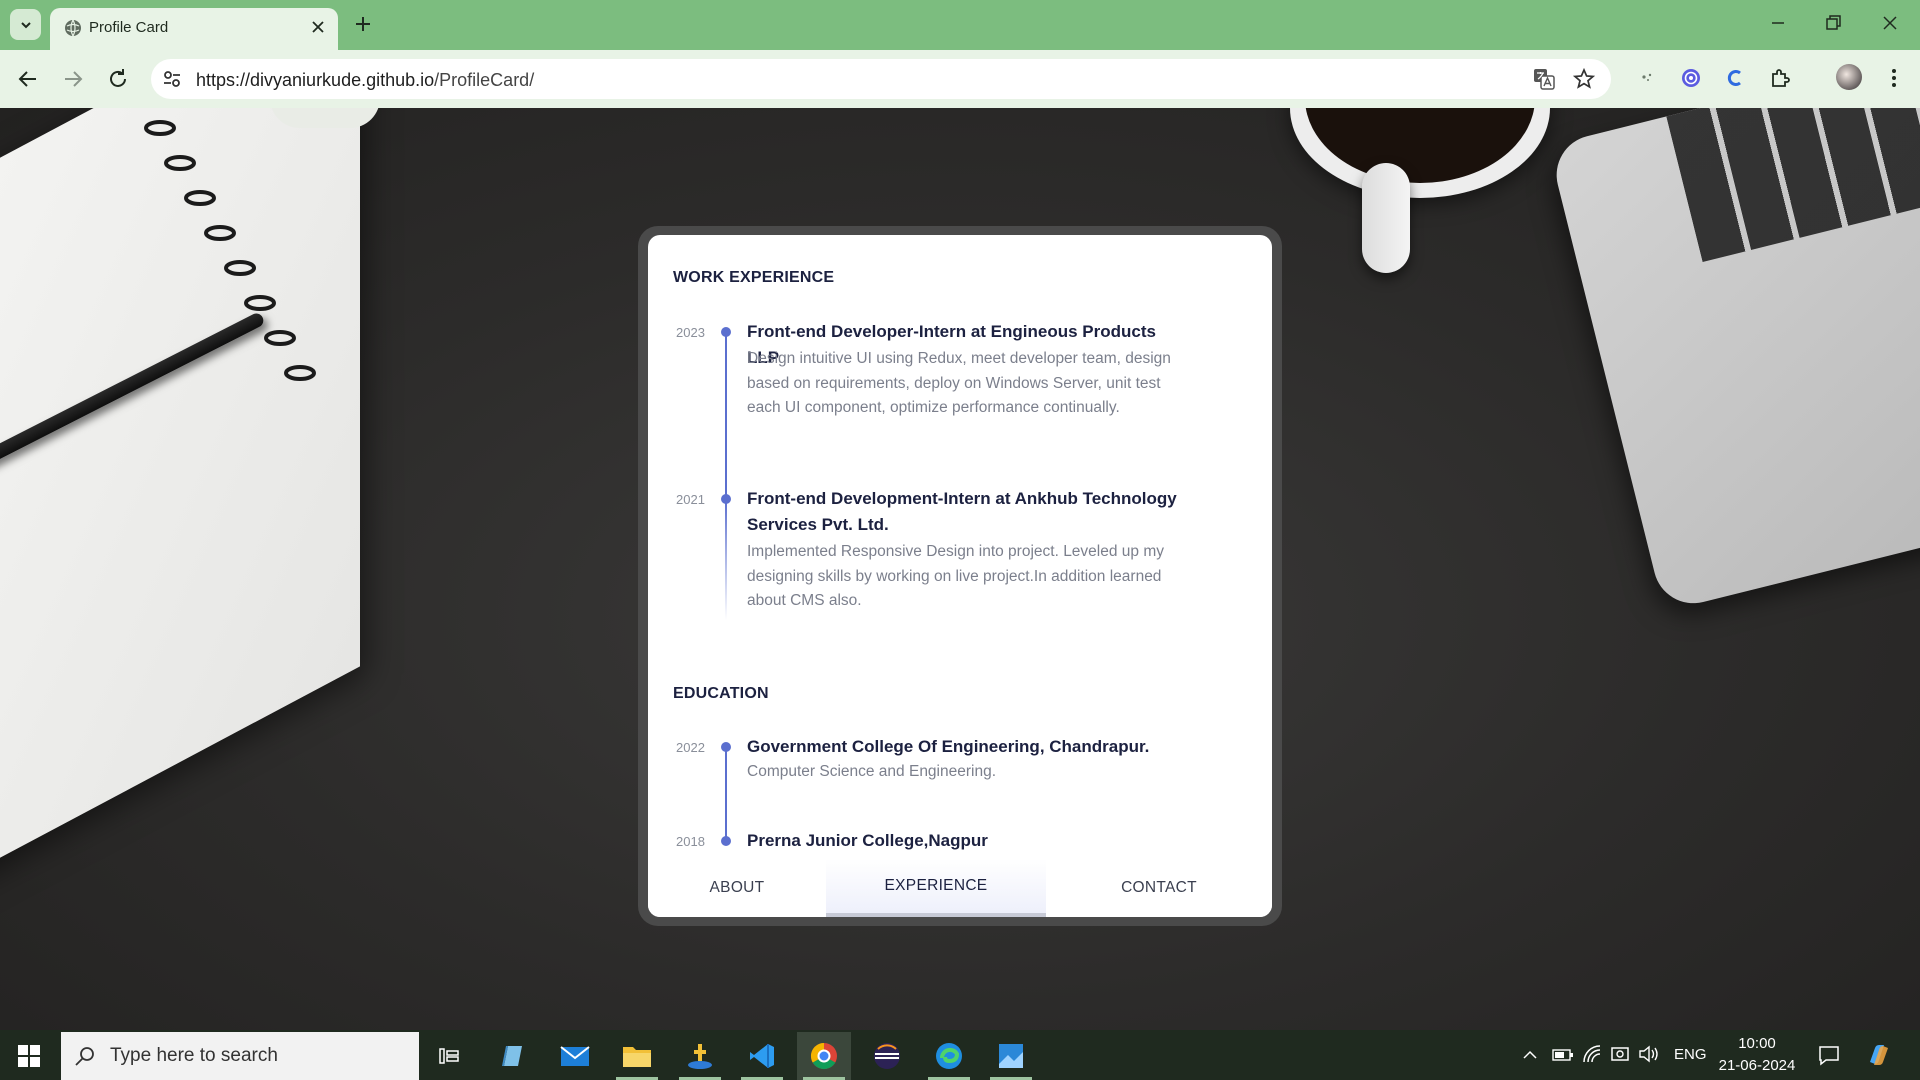 The height and width of the screenshot is (1080, 1920). I want to click on restore-icon, so click(1833, 23).